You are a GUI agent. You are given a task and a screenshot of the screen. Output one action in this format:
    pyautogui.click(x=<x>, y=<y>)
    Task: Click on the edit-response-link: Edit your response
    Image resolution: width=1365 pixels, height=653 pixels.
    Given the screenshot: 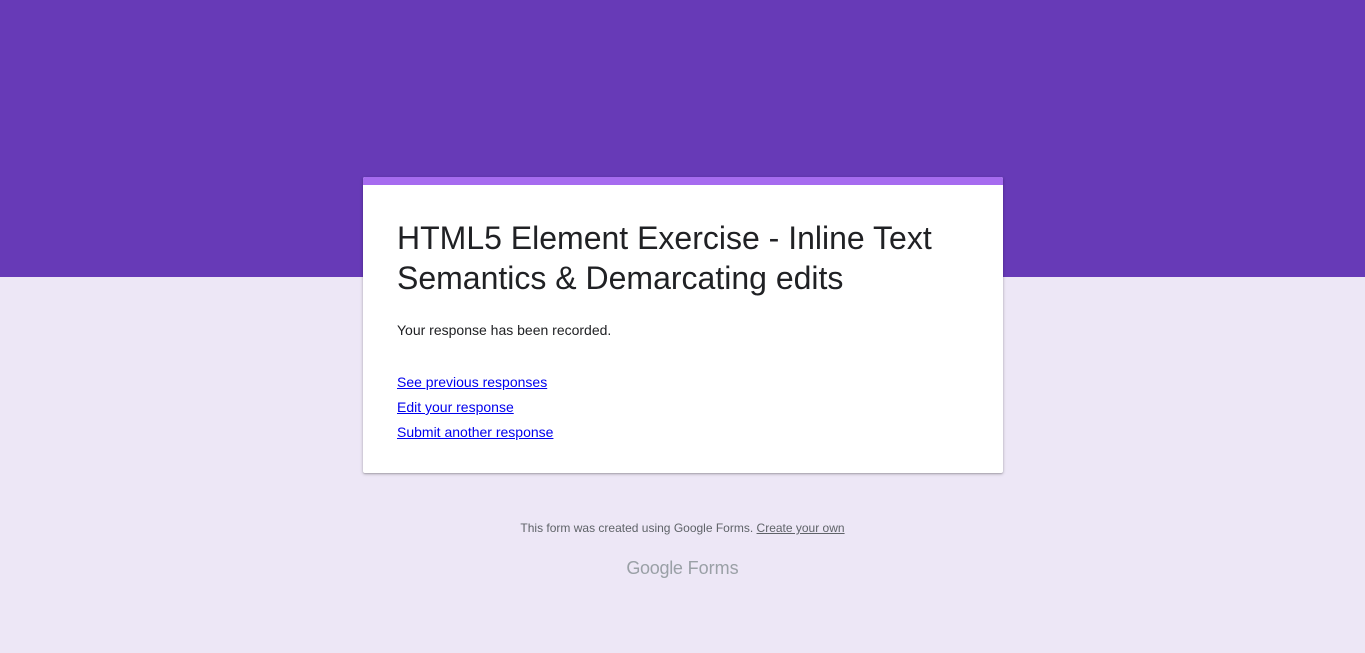 What is the action you would take?
    pyautogui.click(x=685, y=407)
    